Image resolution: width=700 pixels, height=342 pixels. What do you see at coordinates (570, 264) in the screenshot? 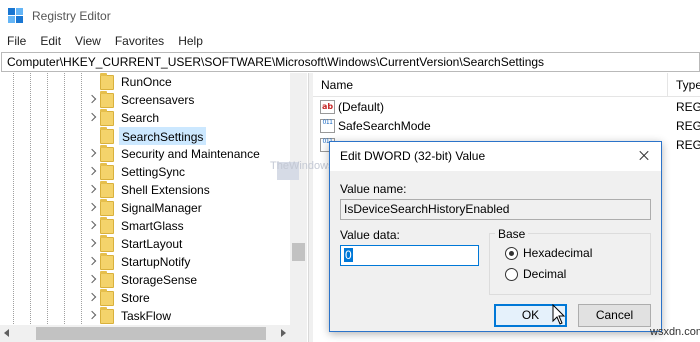
I see `base-groupbox` at bounding box center [570, 264].